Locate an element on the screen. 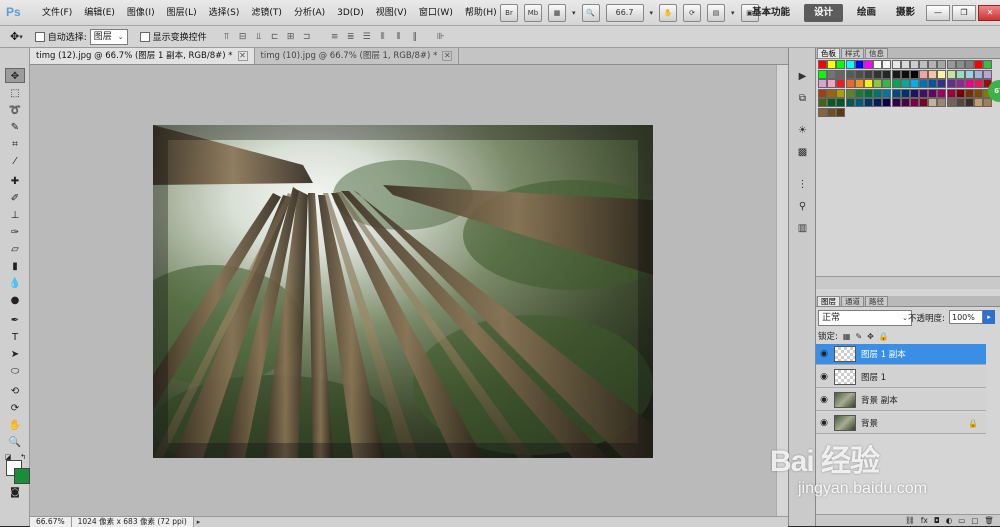  marquee-tool-icon: ⬚ is located at coordinates (15, 93).